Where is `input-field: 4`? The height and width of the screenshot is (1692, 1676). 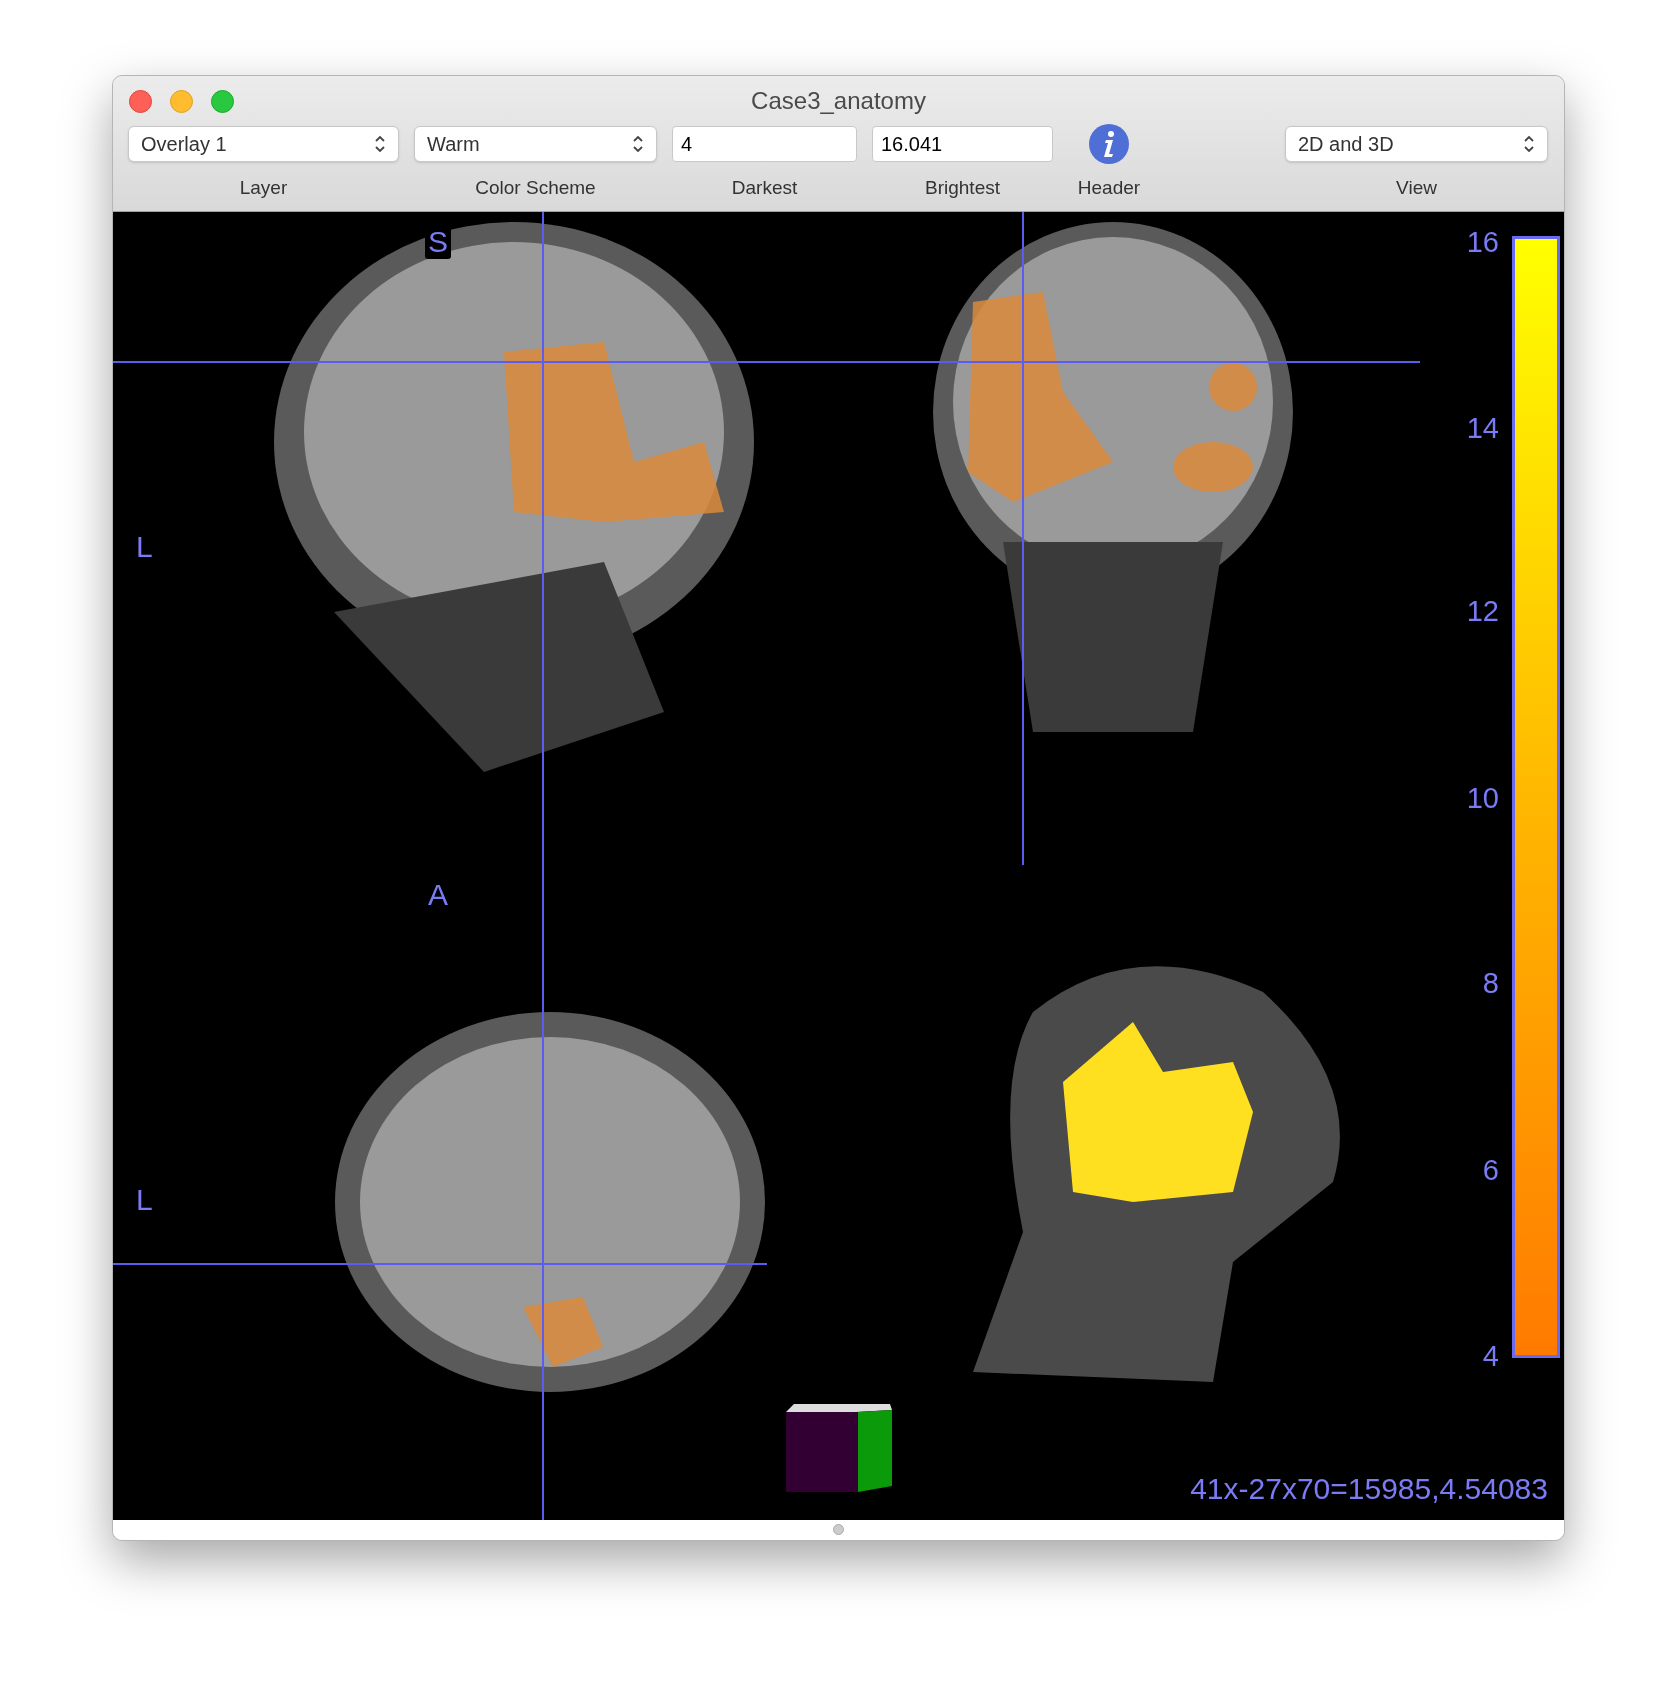 input-field: 4 is located at coordinates (764, 144).